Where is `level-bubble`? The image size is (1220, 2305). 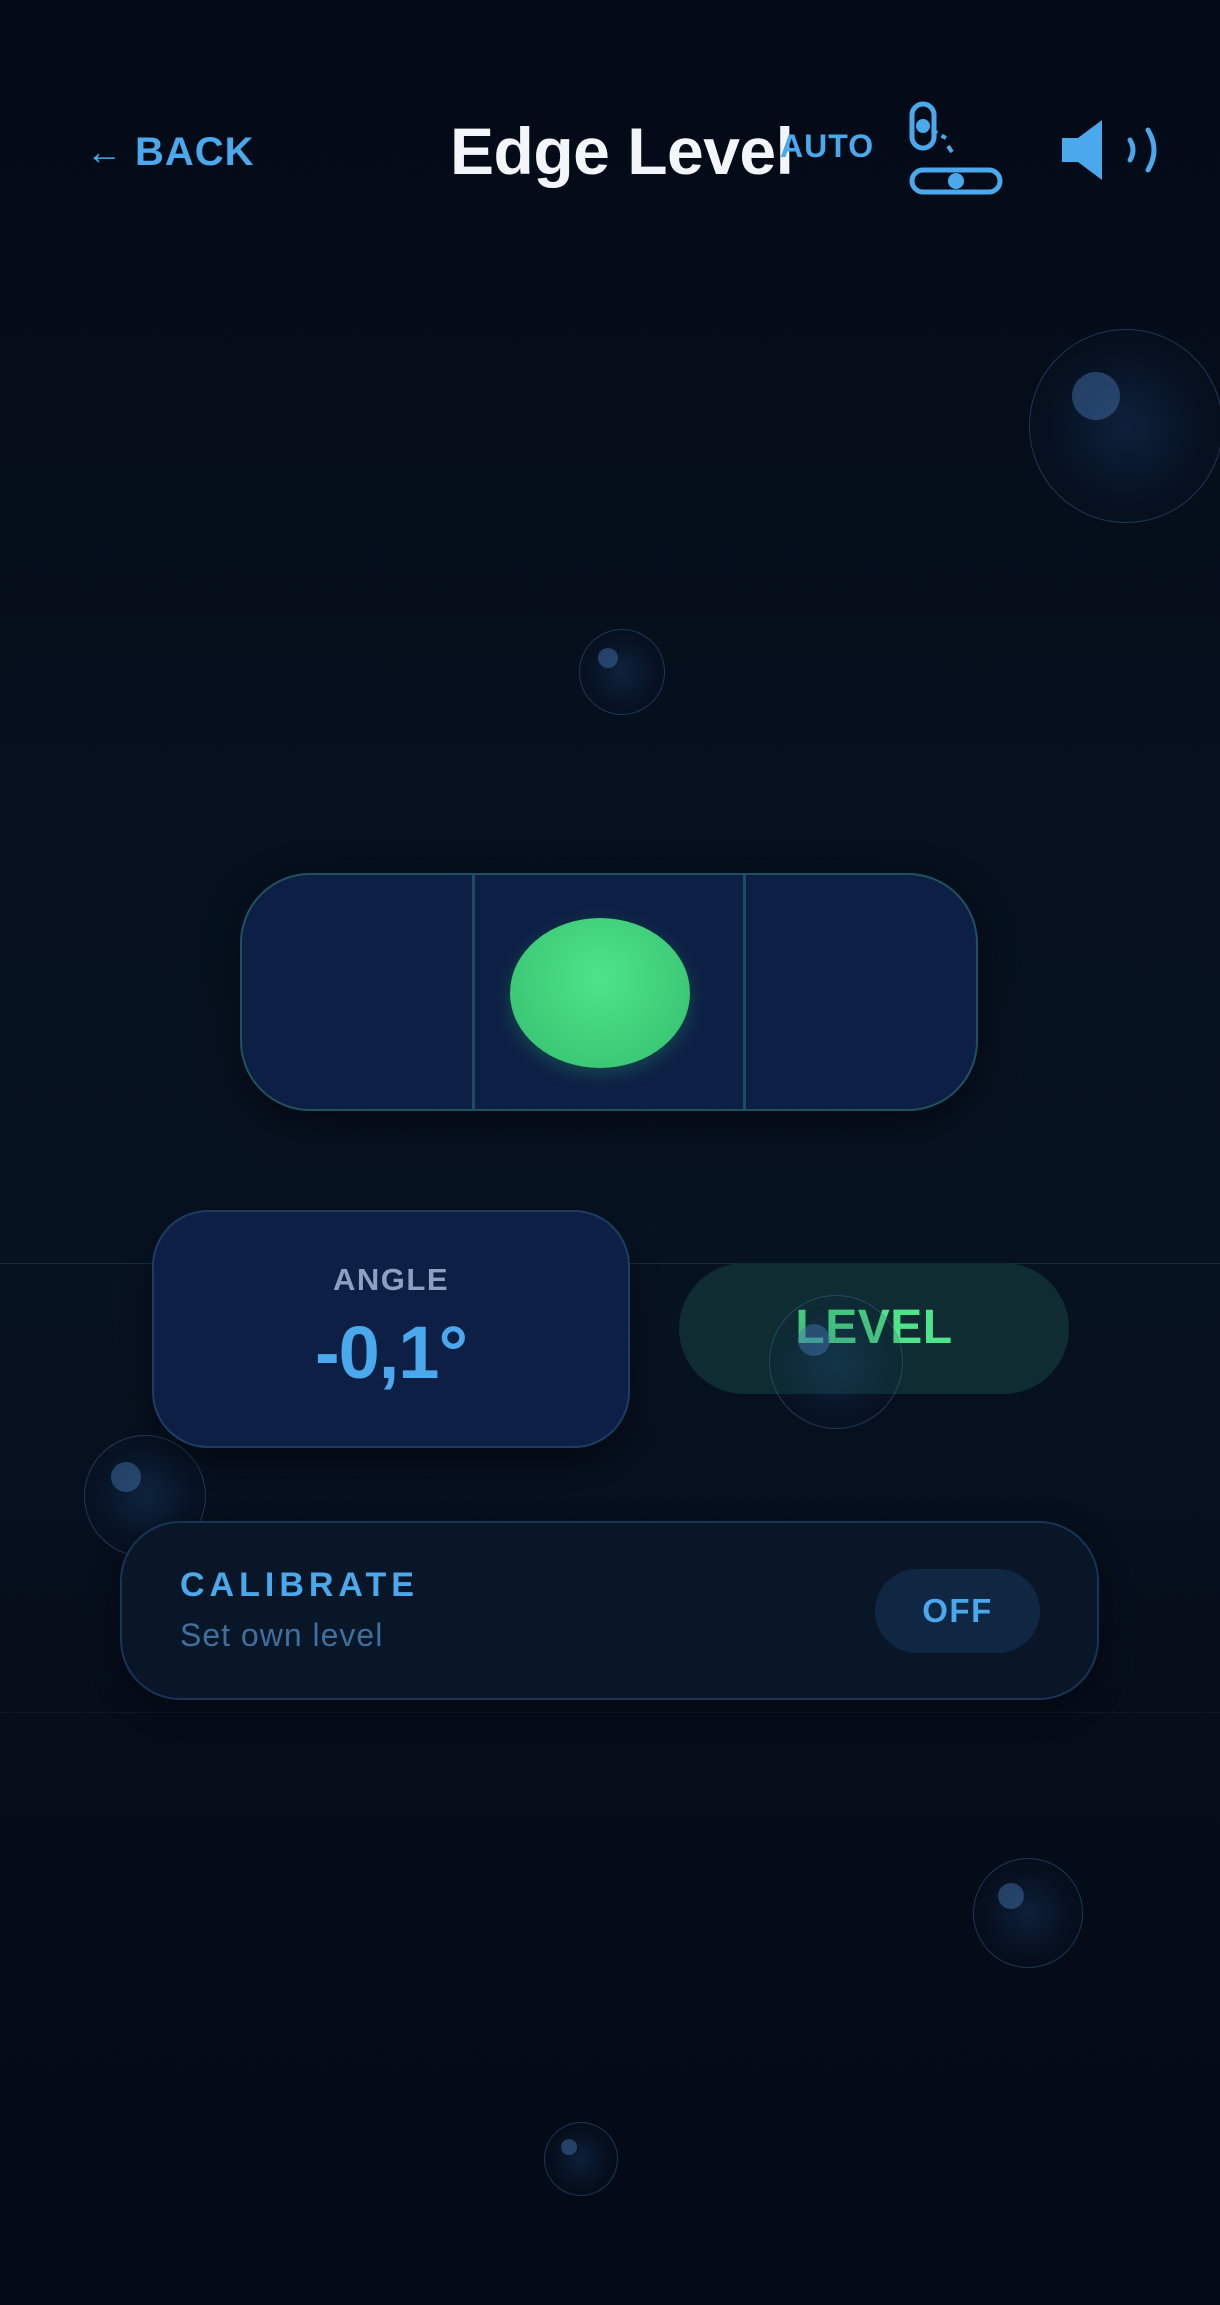
level-bubble is located at coordinates (600, 993).